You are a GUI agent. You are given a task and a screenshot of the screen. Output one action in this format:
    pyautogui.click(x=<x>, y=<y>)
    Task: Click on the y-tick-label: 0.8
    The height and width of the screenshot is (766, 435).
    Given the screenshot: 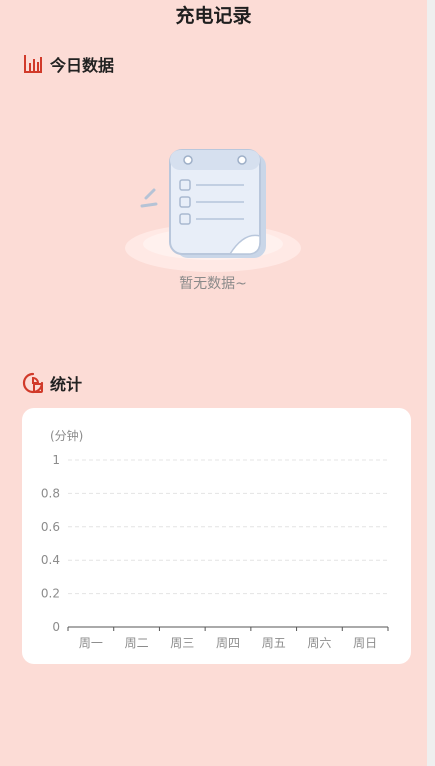 What is the action you would take?
    pyautogui.click(x=50, y=493)
    